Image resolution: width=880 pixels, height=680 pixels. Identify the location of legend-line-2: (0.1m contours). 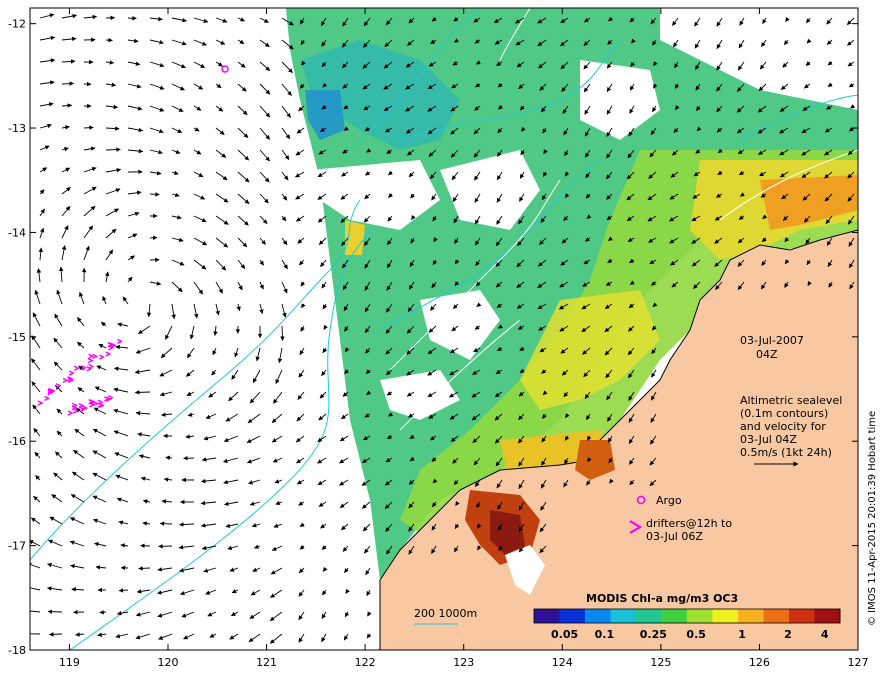
(784, 413).